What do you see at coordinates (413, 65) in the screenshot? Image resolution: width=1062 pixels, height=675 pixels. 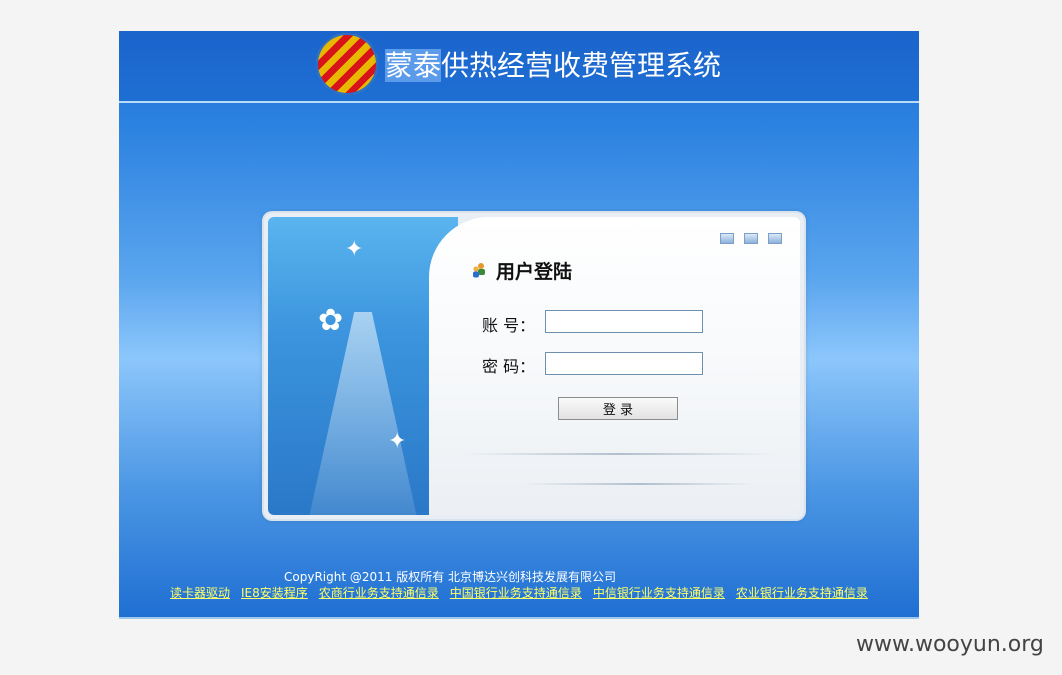 I see `title-highlight: 蒙泰` at bounding box center [413, 65].